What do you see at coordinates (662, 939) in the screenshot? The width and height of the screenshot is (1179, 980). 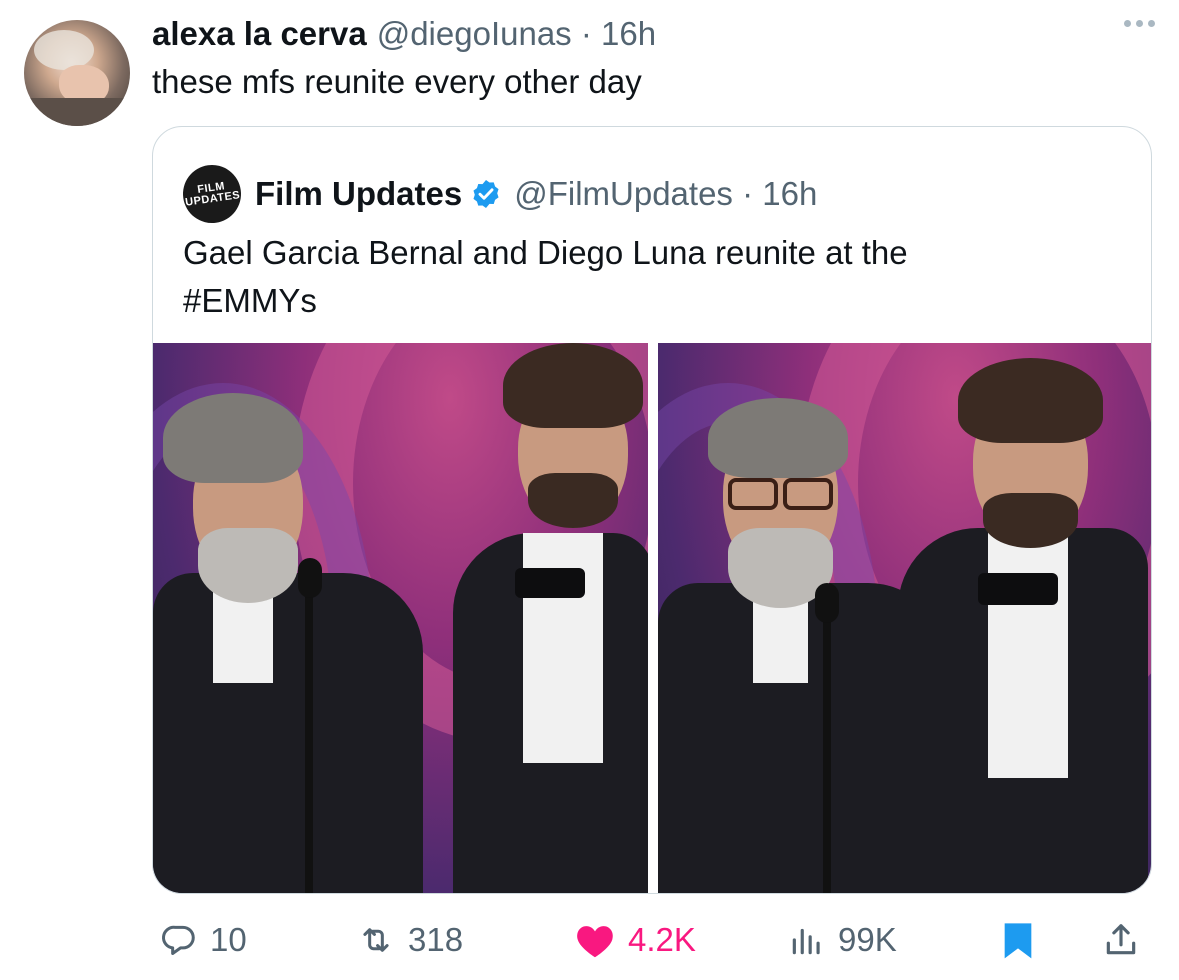 I see `like-count: 4.2K` at bounding box center [662, 939].